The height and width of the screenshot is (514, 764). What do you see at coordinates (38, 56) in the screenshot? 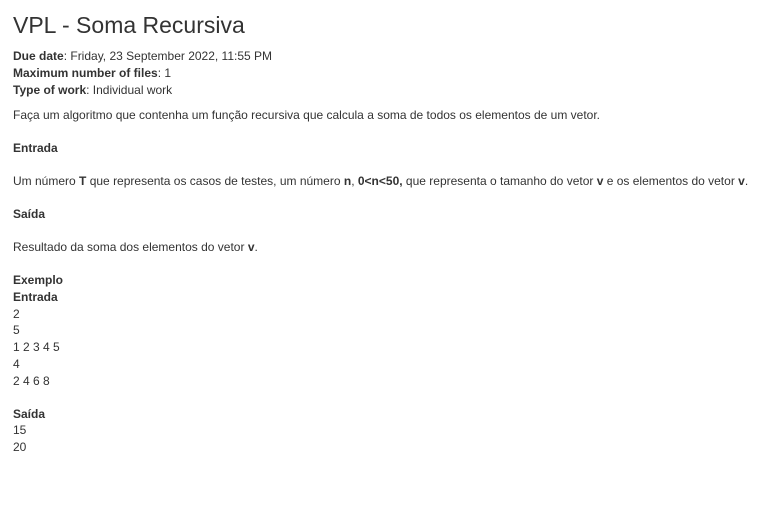
I see `due-date-label: Due date` at bounding box center [38, 56].